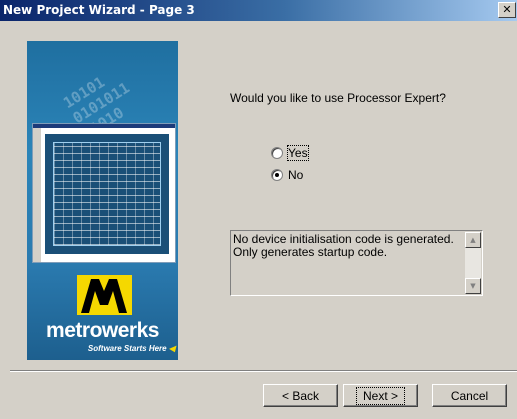  Describe the element at coordinates (473, 263) in the screenshot. I see `description-scrollbar: ▲ ▼` at that location.